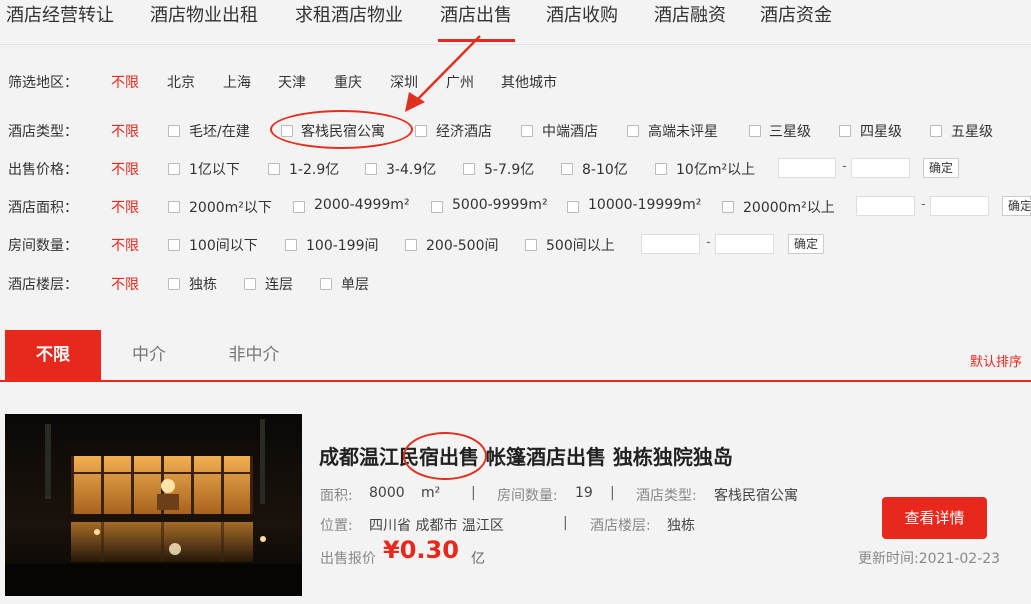 The width and height of the screenshot is (1031, 604). I want to click on update-time: 更新时间:2021-02-23, so click(929, 558).